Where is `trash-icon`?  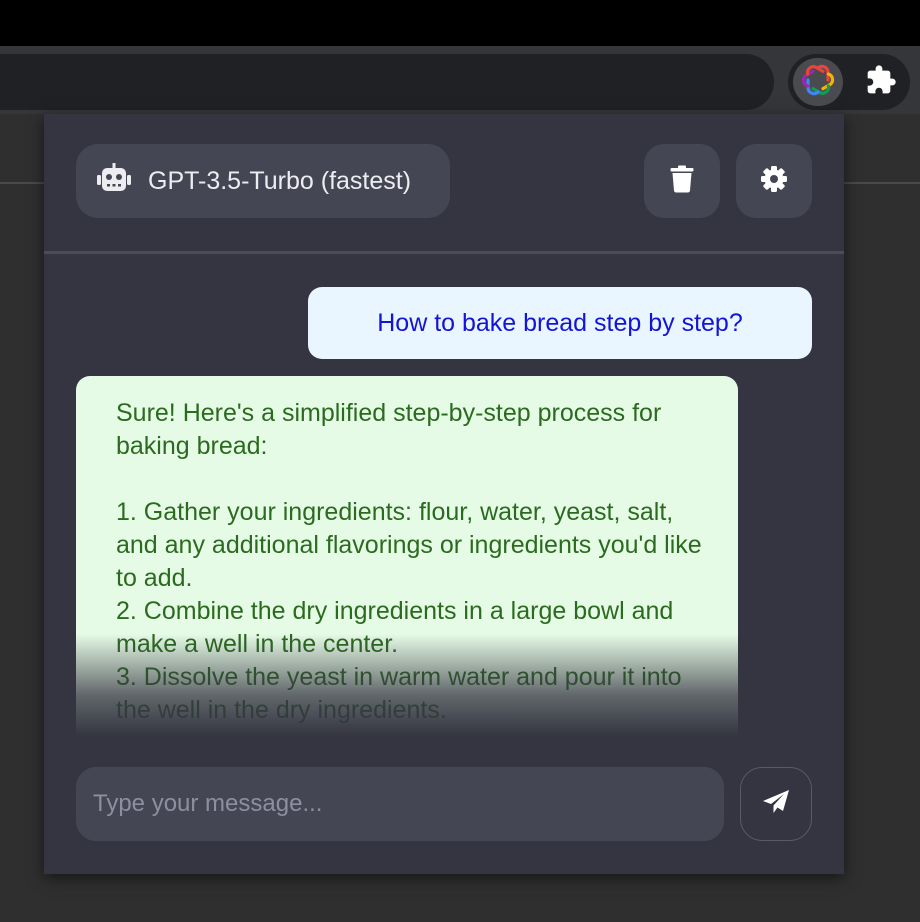 trash-icon is located at coordinates (682, 181).